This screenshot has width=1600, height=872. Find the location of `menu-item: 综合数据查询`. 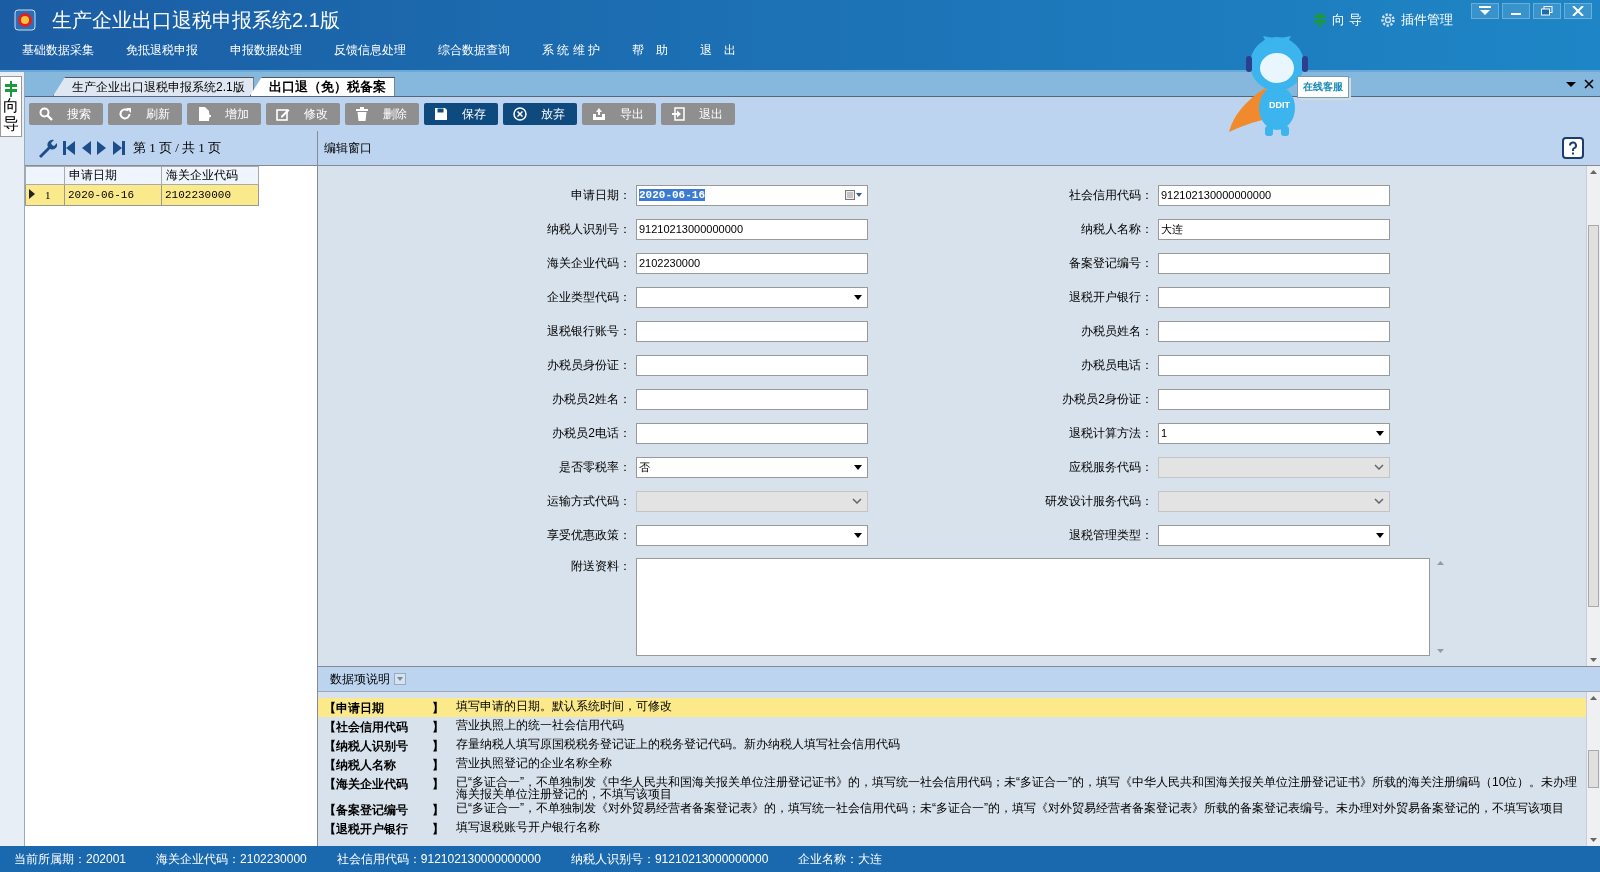

menu-item: 综合数据查询 is located at coordinates (474, 50).